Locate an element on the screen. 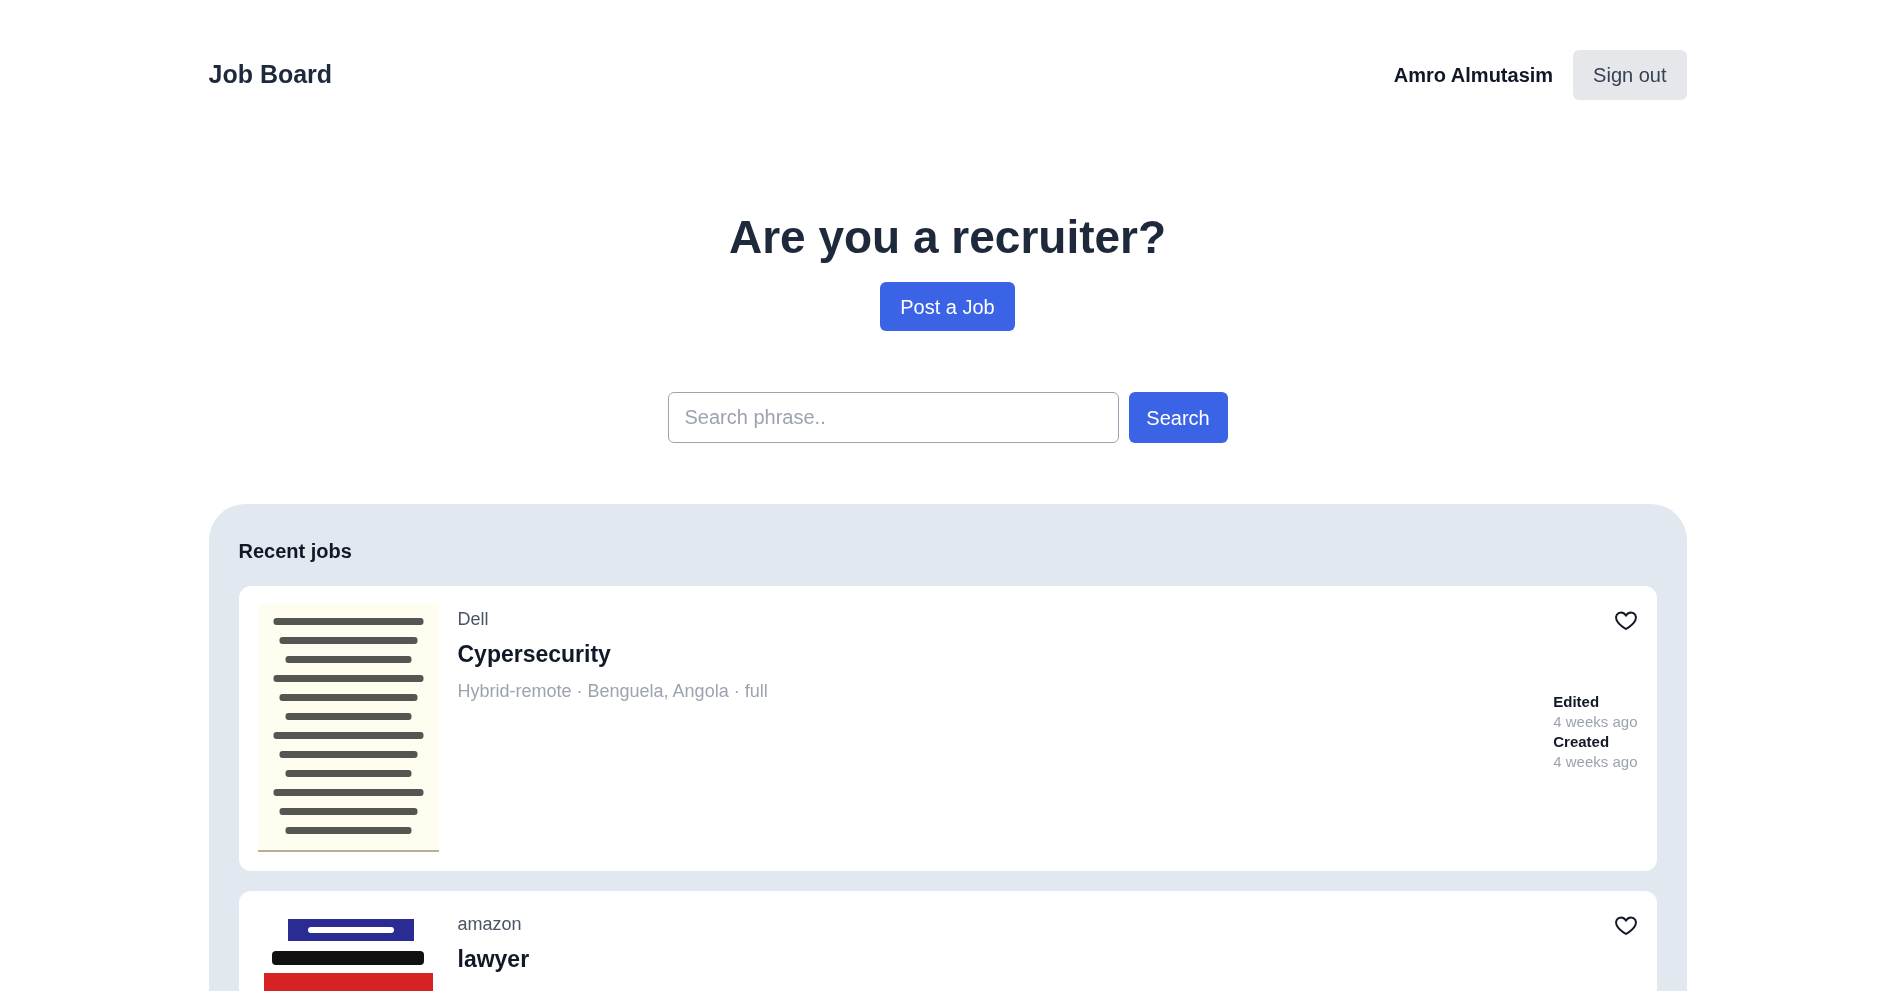  edited-label: Edited is located at coordinates (1577, 702).